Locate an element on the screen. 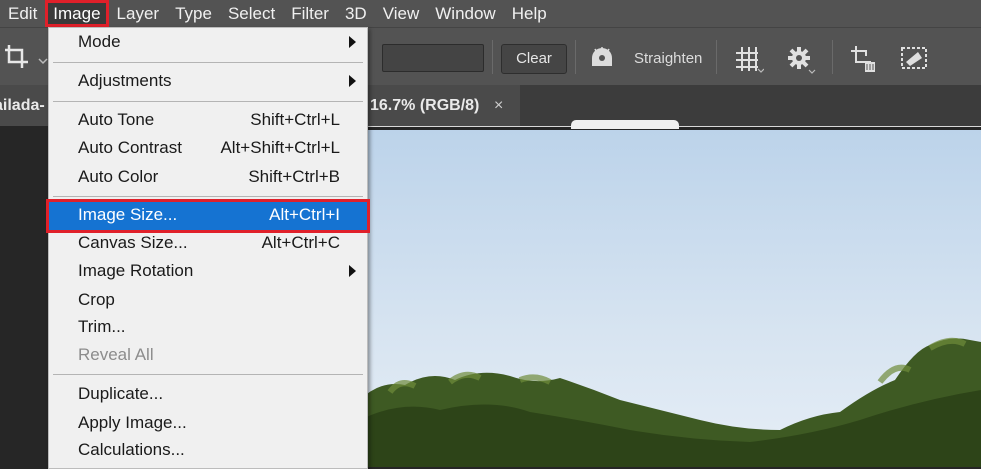 This screenshot has height=469, width=981. grid-overlay-icon is located at coordinates (749, 61).